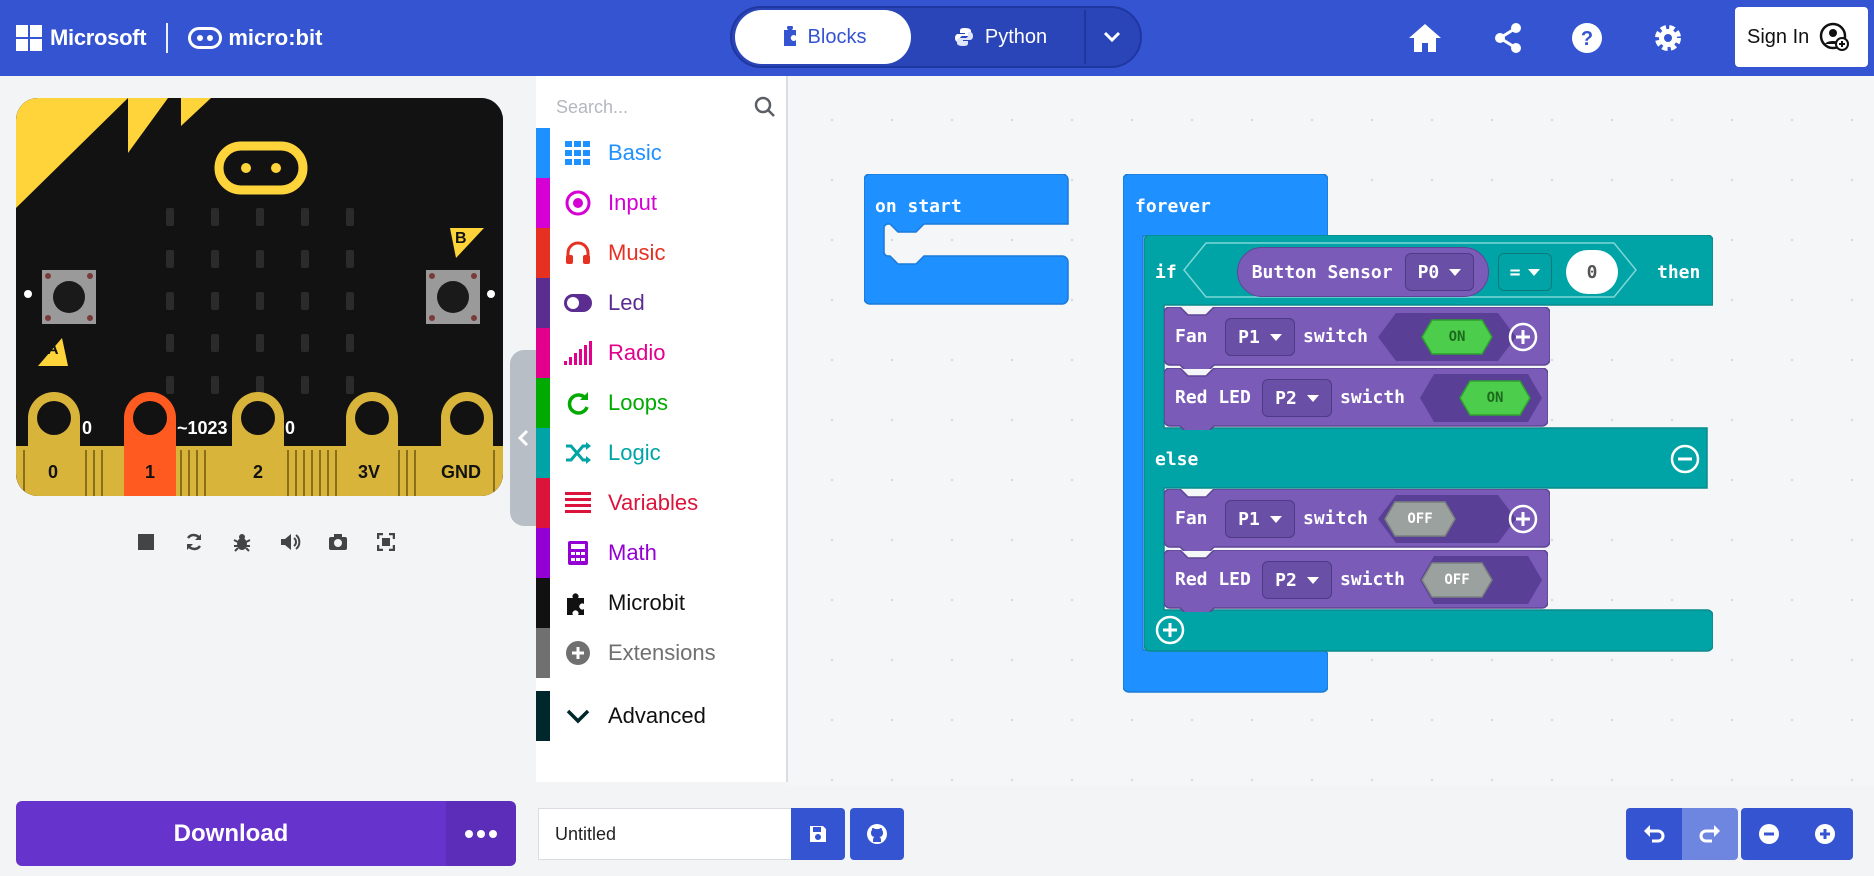 This screenshot has height=876, width=1874. What do you see at coordinates (1587, 38) in the screenshot?
I see `help-button: ?` at bounding box center [1587, 38].